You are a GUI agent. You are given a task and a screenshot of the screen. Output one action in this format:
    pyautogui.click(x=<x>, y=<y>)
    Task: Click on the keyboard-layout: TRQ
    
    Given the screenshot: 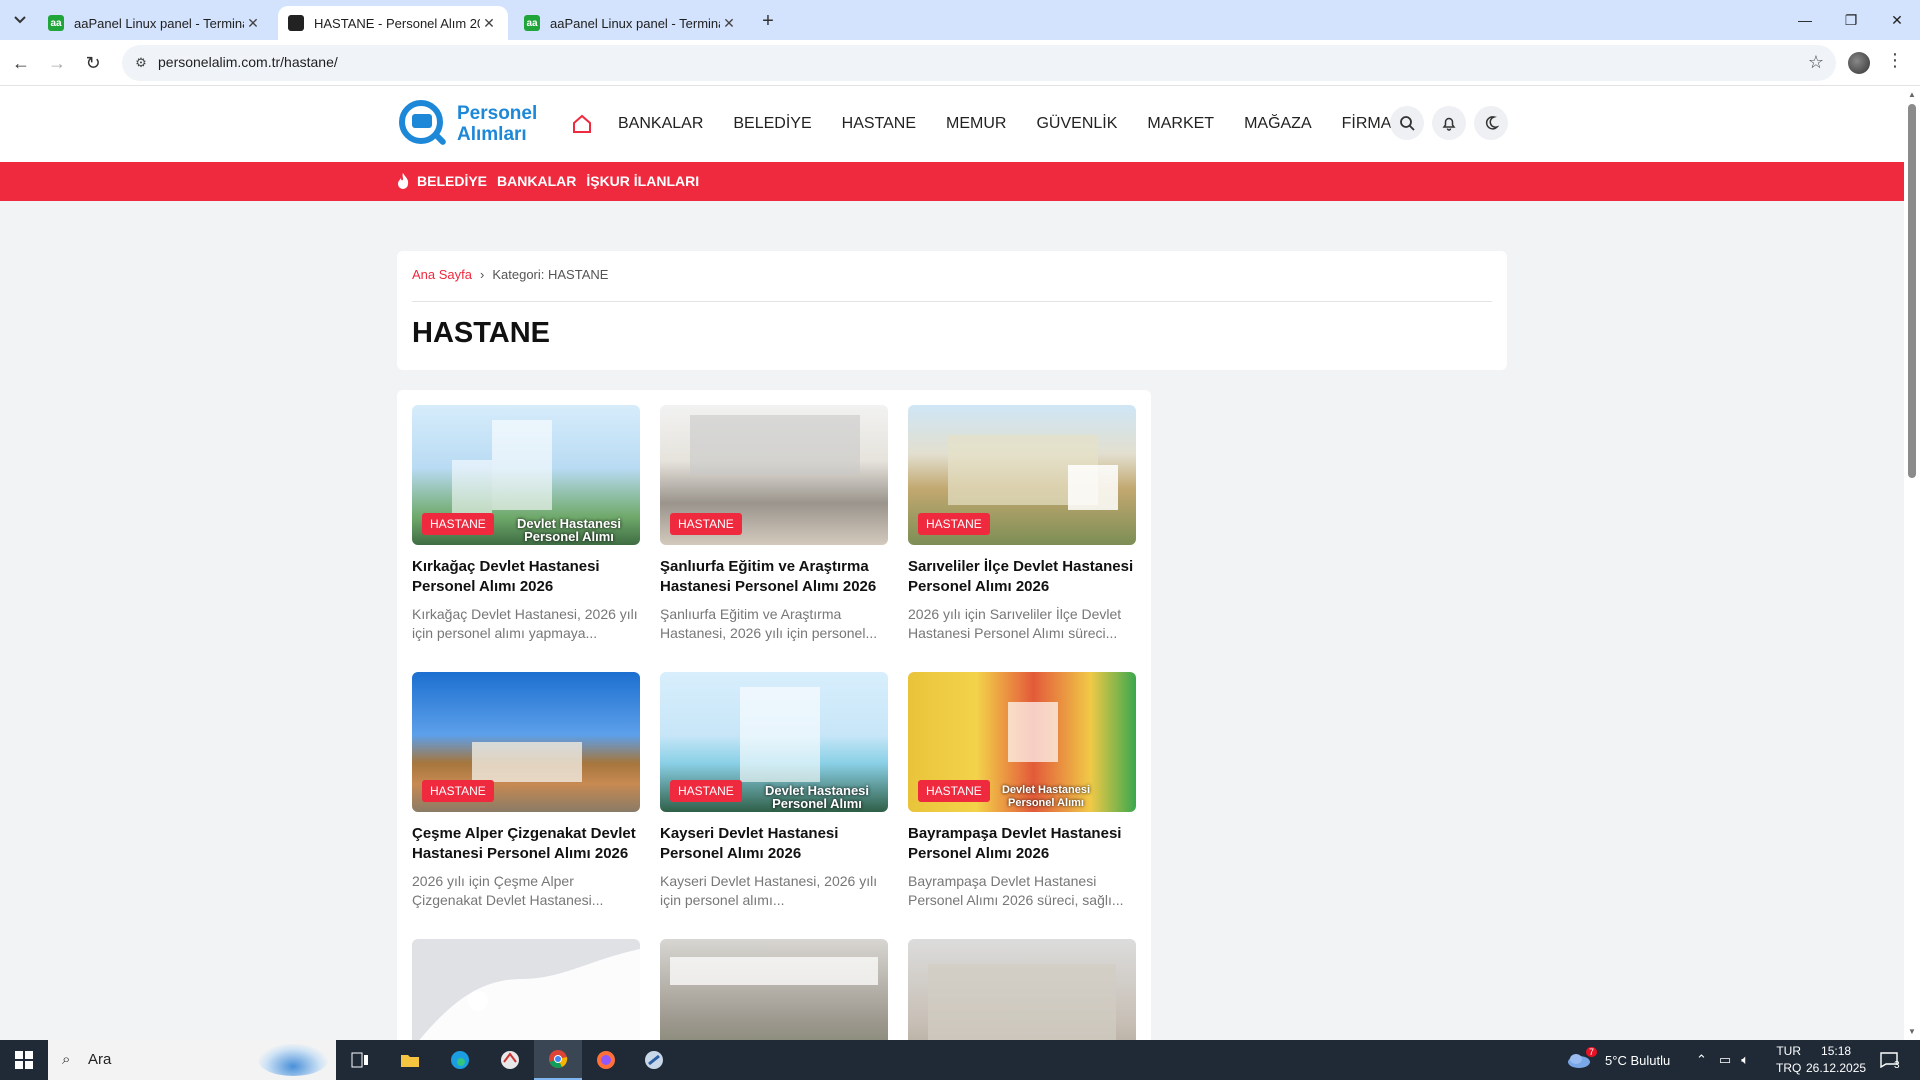 What is the action you would take?
    pyautogui.click(x=1789, y=1068)
    